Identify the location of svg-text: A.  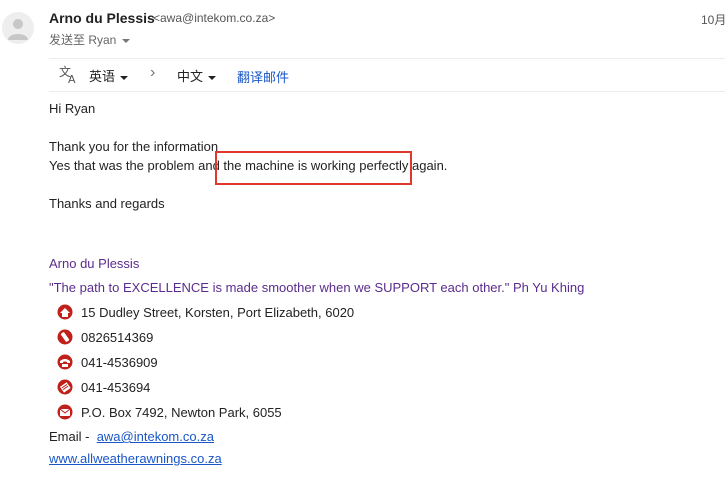
(72, 79).